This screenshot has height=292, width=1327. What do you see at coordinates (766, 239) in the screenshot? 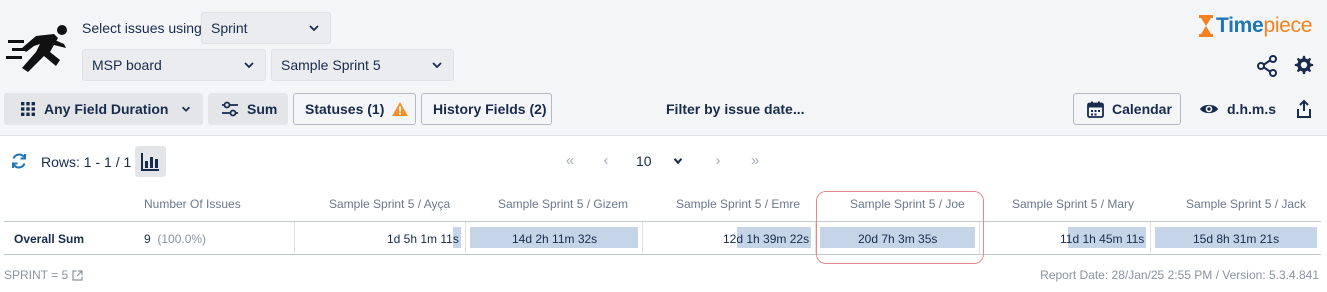
I see `duration-value: 12d 1h 39m 22s` at bounding box center [766, 239].